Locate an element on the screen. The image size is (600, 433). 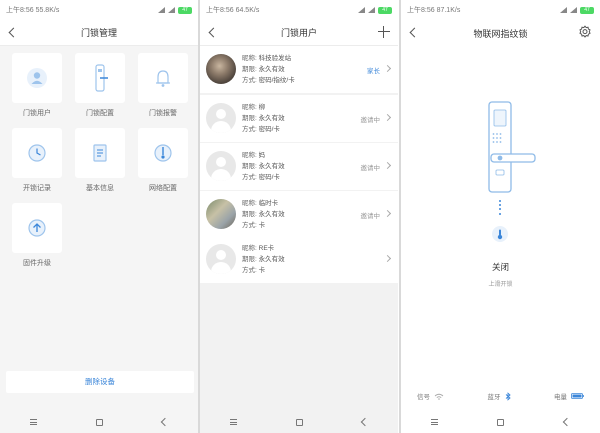
tile-label: 开锁记录 is located at coordinates (37, 188).